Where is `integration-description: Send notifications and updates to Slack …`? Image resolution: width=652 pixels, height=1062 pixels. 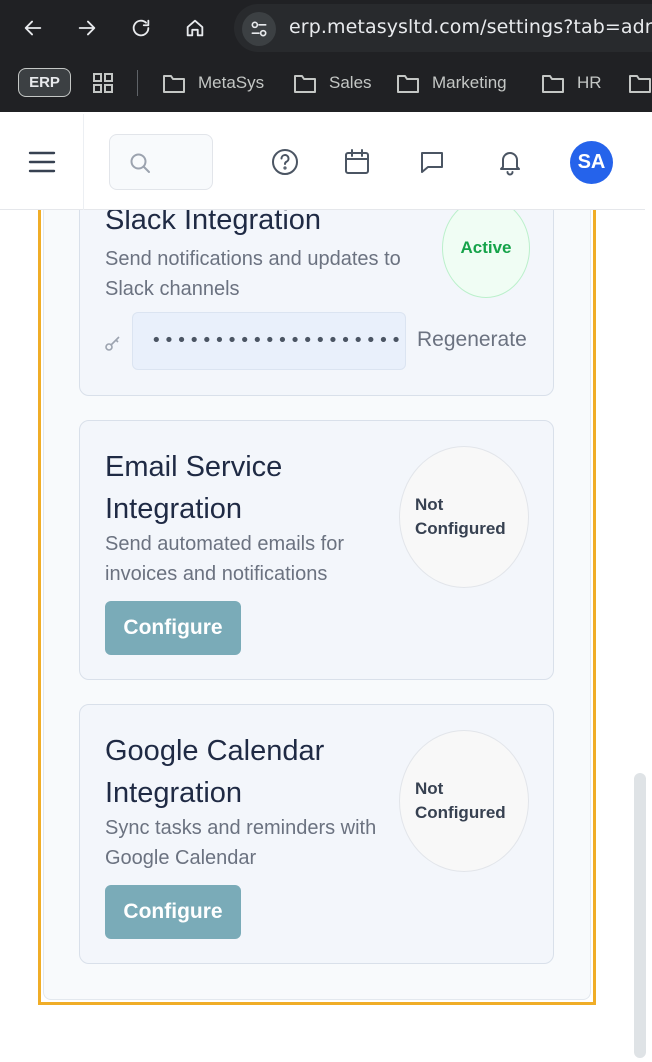 integration-description: Send notifications and updates to Slack … is located at coordinates (253, 274).